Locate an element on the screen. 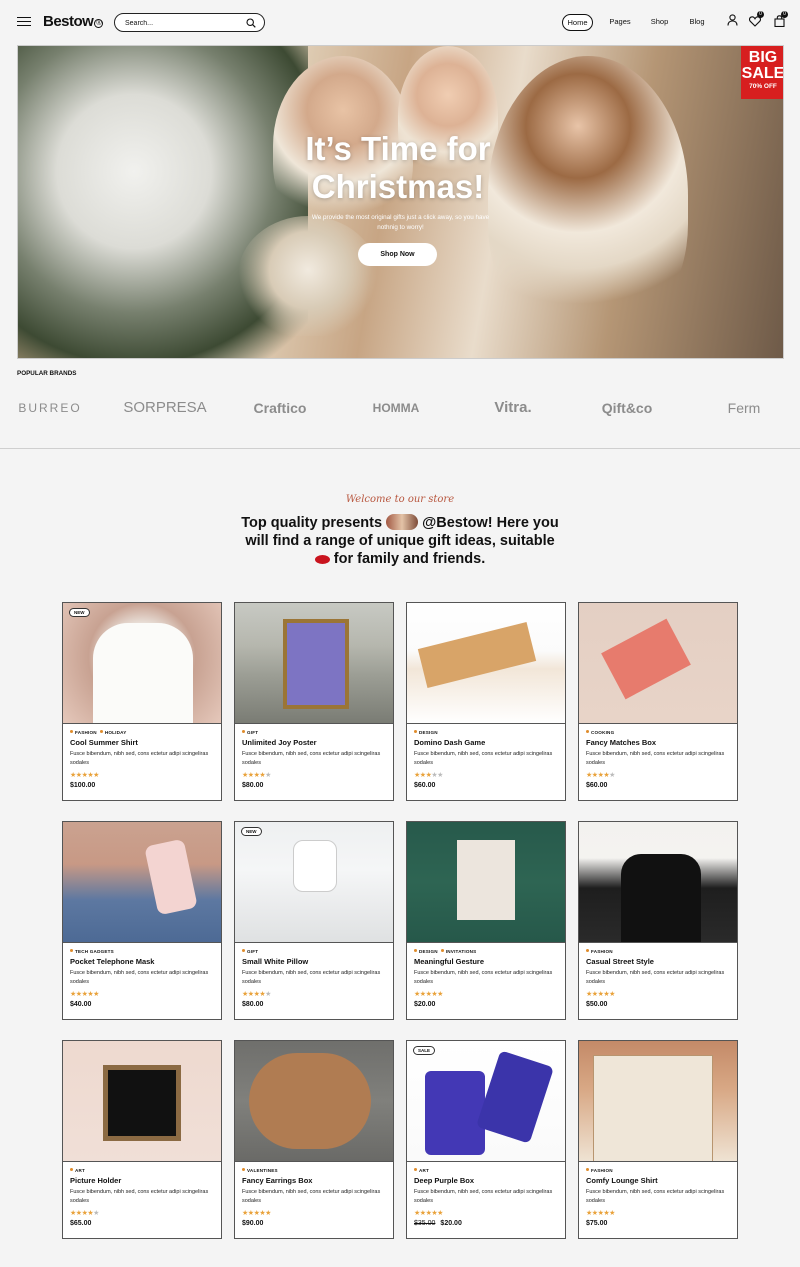 The height and width of the screenshot is (1267, 800). intro-part3: for family and friends. is located at coordinates (409, 559).